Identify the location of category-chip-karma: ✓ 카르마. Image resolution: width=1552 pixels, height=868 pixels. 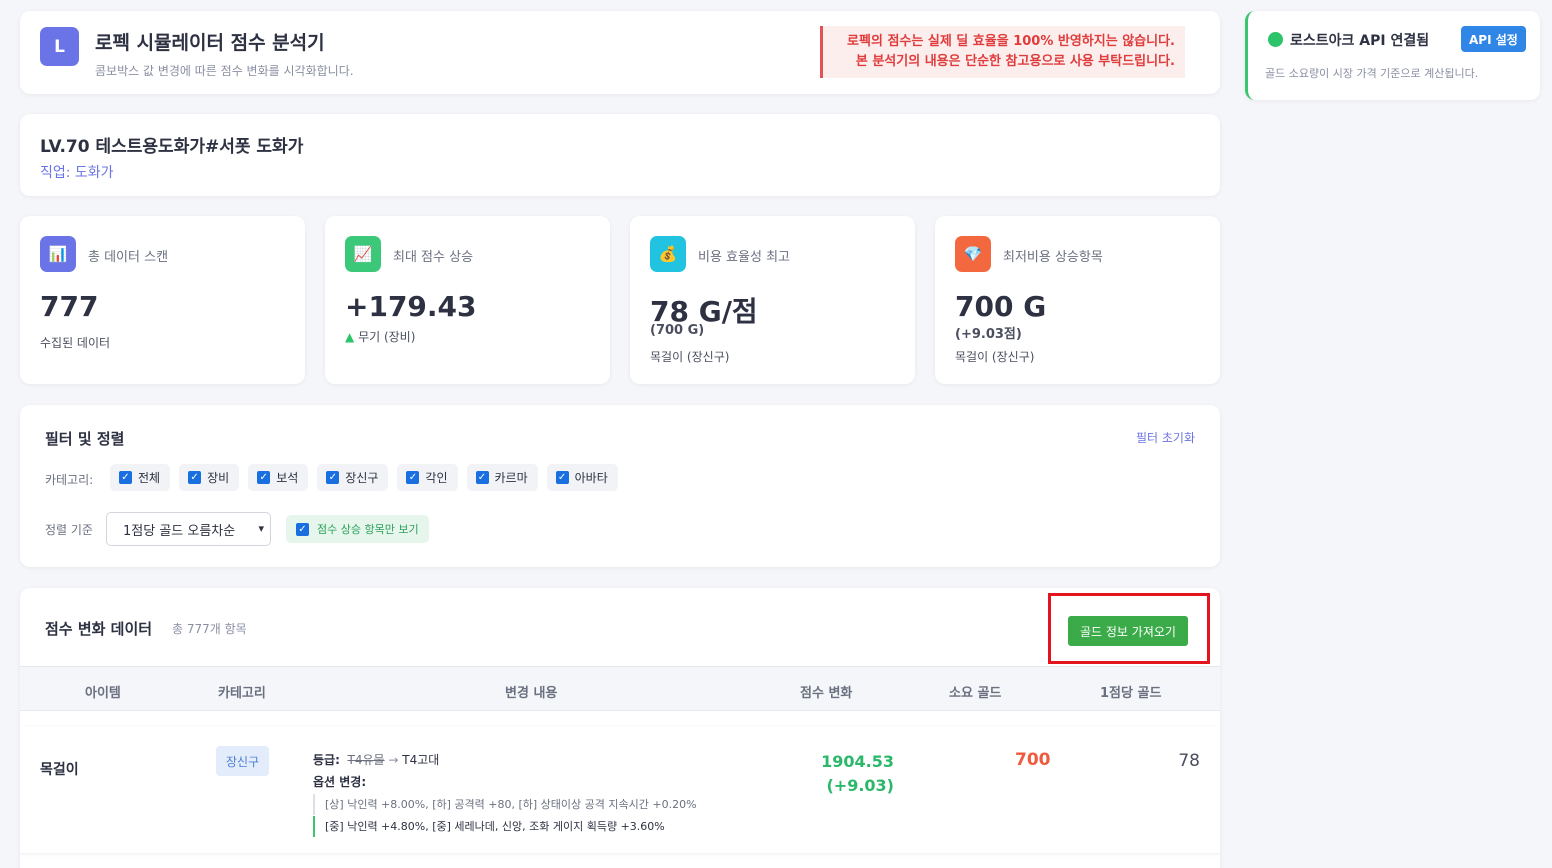
(502, 477).